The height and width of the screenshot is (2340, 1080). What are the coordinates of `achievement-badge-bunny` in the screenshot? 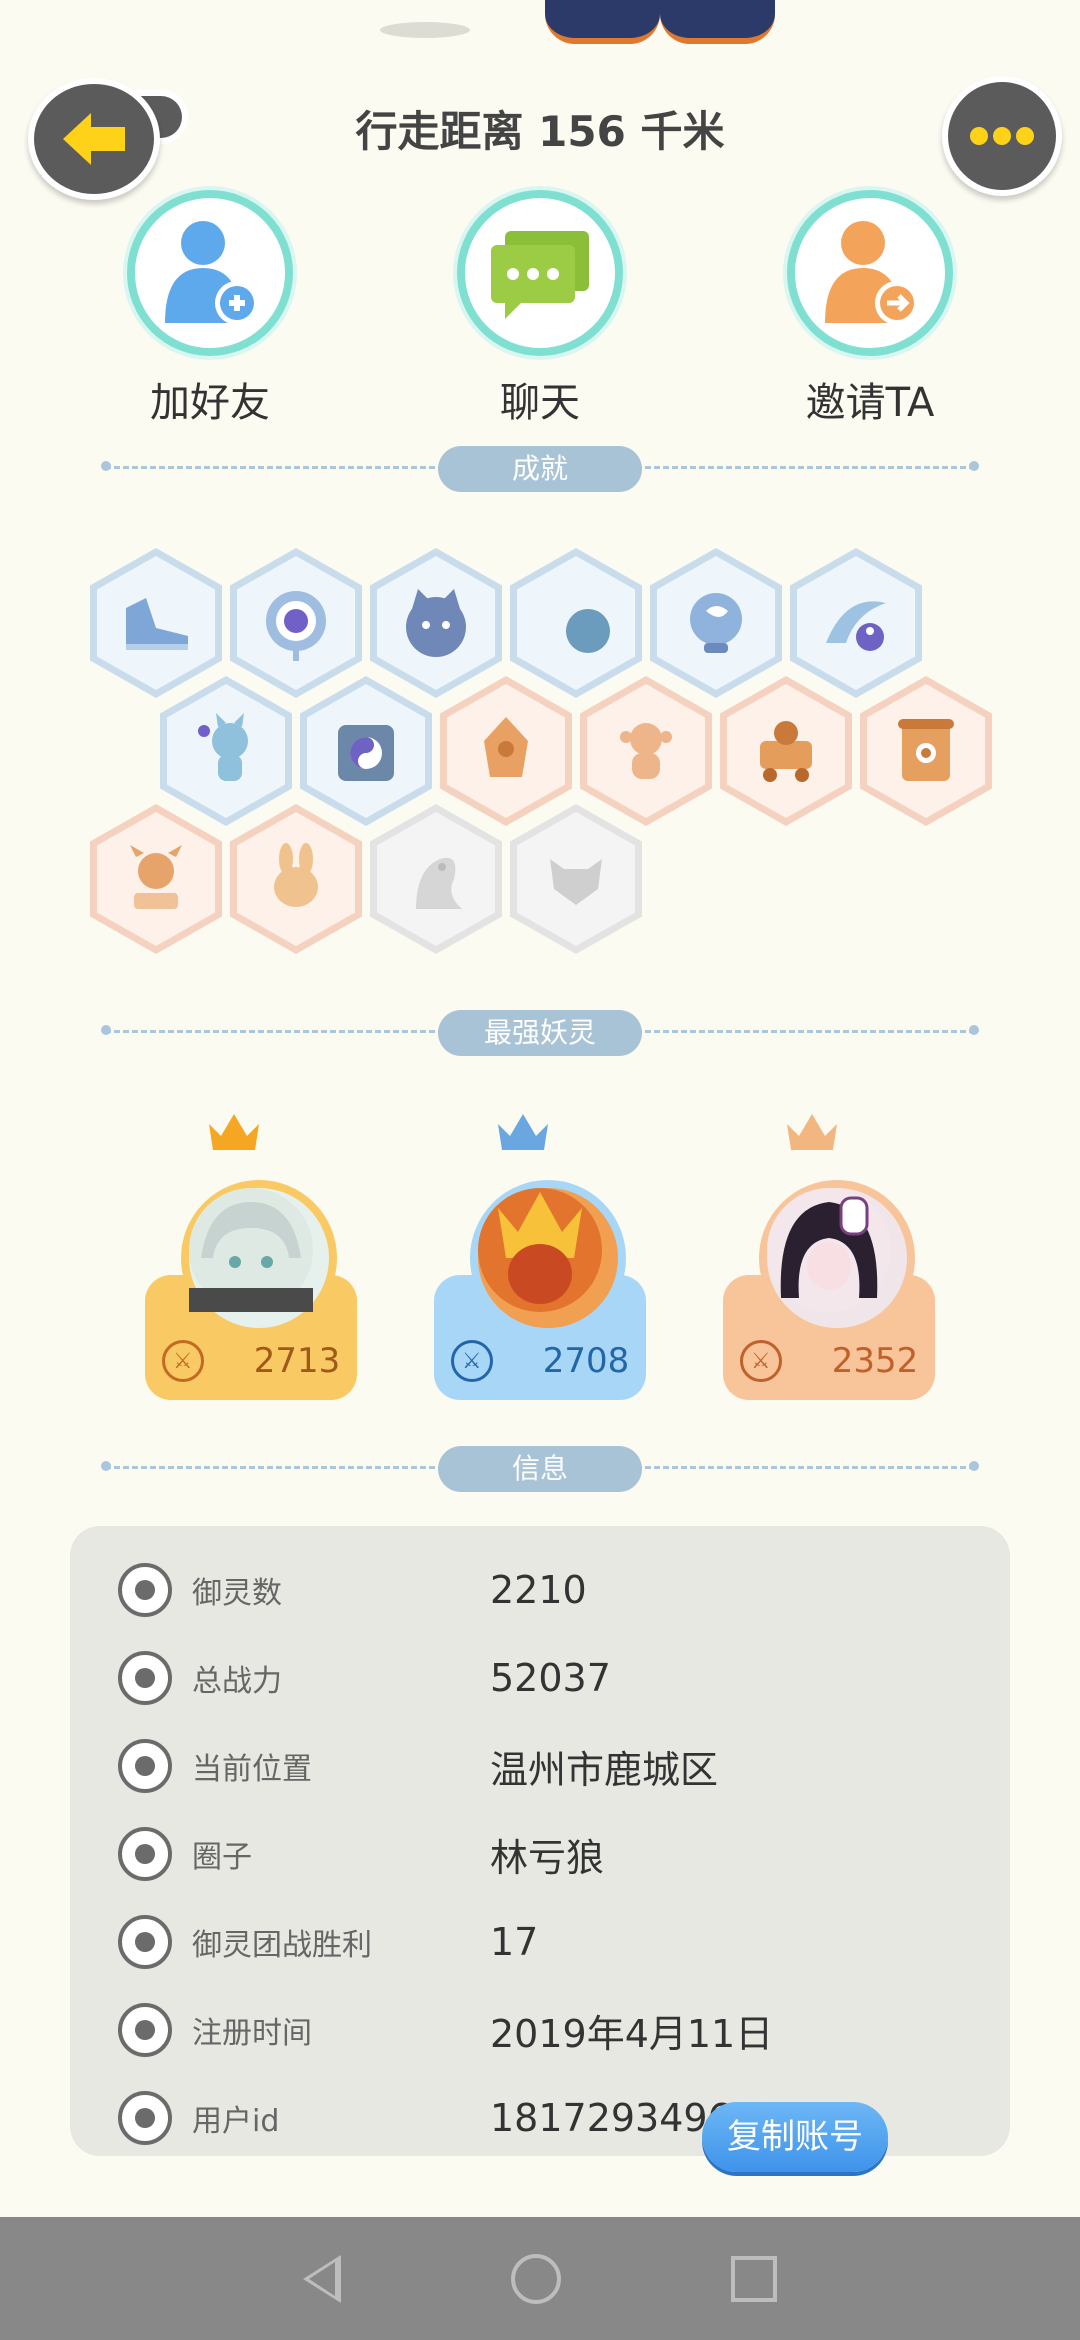 It's located at (296, 879).